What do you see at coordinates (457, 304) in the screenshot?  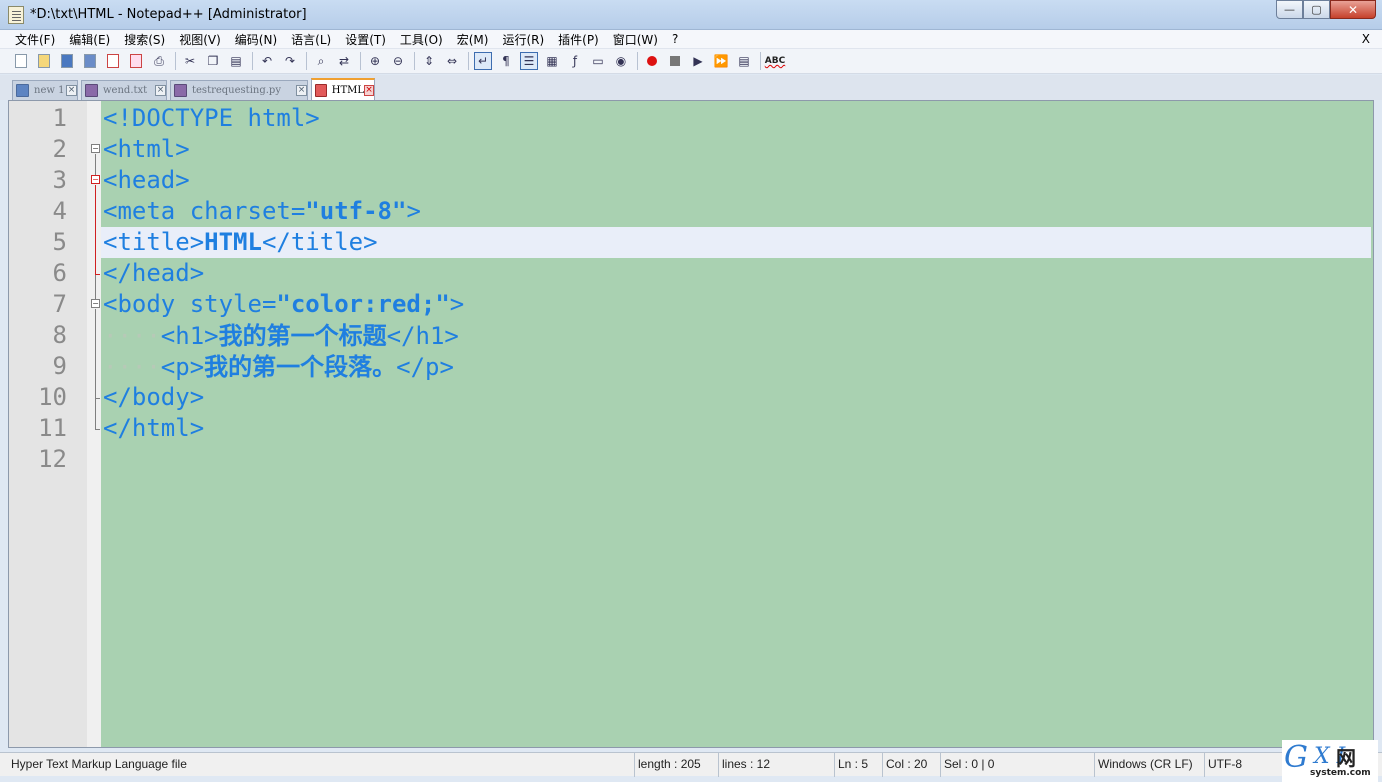 I see `code-tag-token: >` at bounding box center [457, 304].